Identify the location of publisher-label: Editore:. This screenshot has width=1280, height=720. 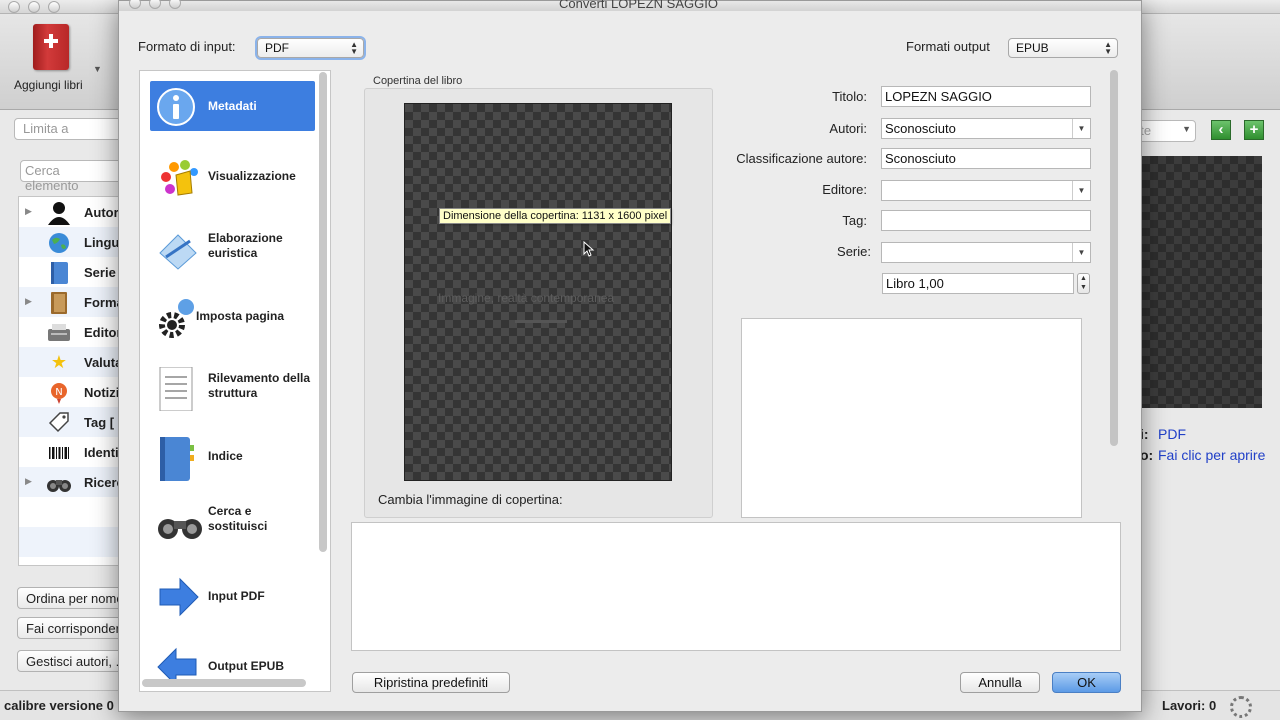
(844, 189).